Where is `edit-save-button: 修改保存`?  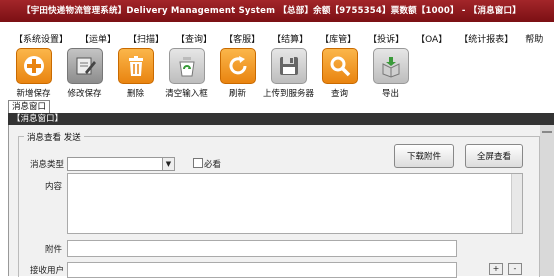
edit-save-button: 修改保存 is located at coordinates (84, 75).